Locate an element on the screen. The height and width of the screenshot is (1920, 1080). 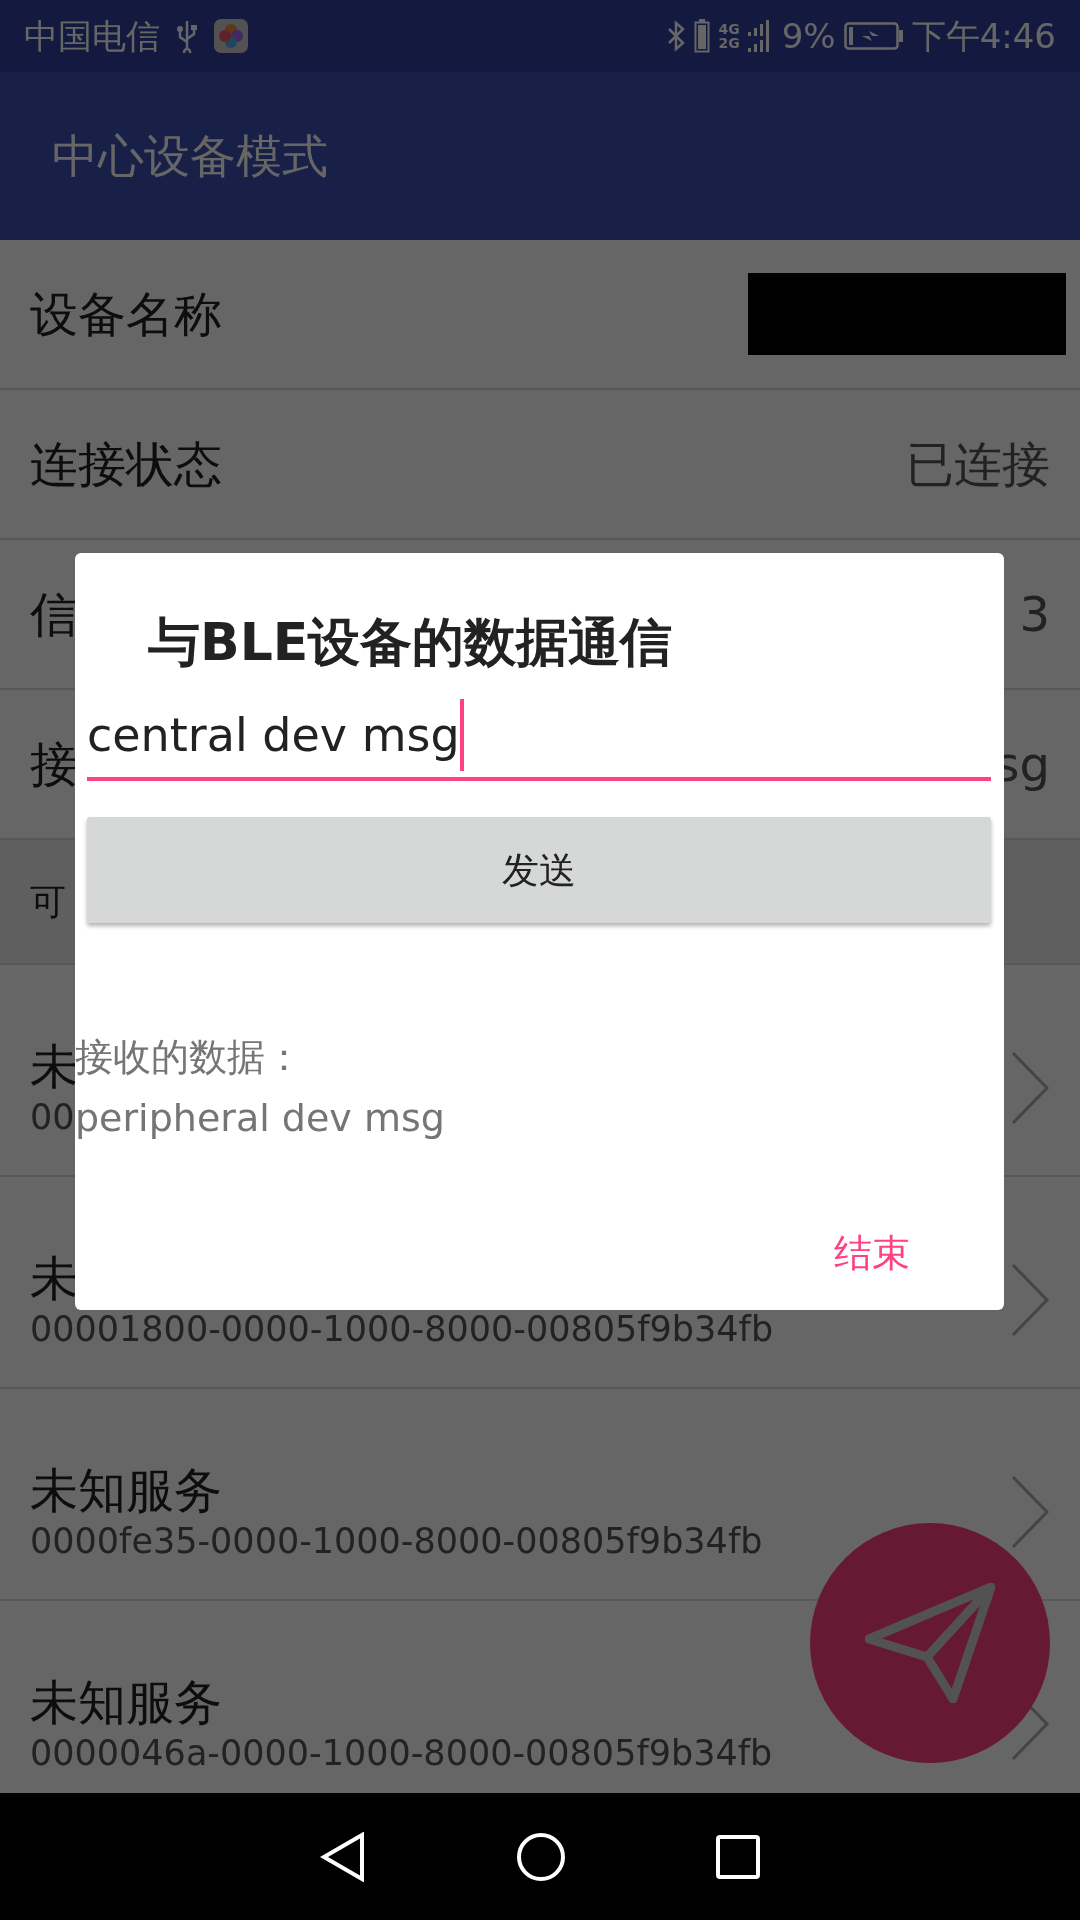
service-uuid: 0000fe35-0000-1000-8000-00805f9b34fb is located at coordinates (396, 1542).